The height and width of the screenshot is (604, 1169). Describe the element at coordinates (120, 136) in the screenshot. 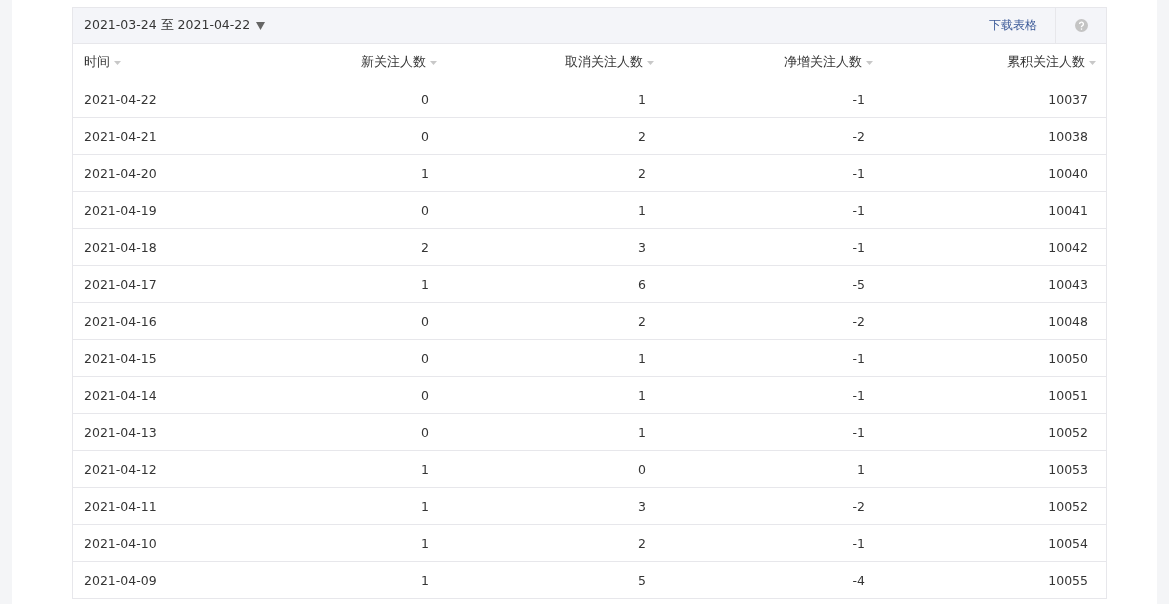

I see `table-cell-text: 2021-04-21` at that location.